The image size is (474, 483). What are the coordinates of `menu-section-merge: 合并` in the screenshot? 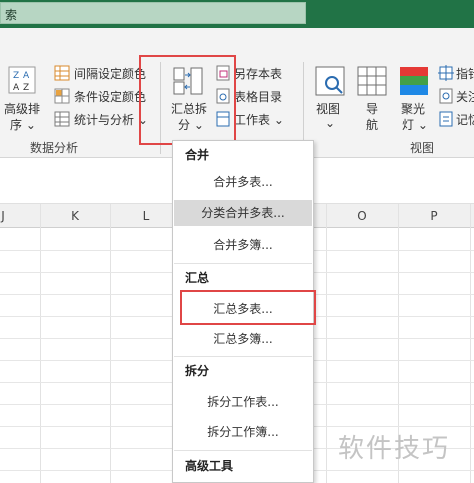 It's located at (197, 155).